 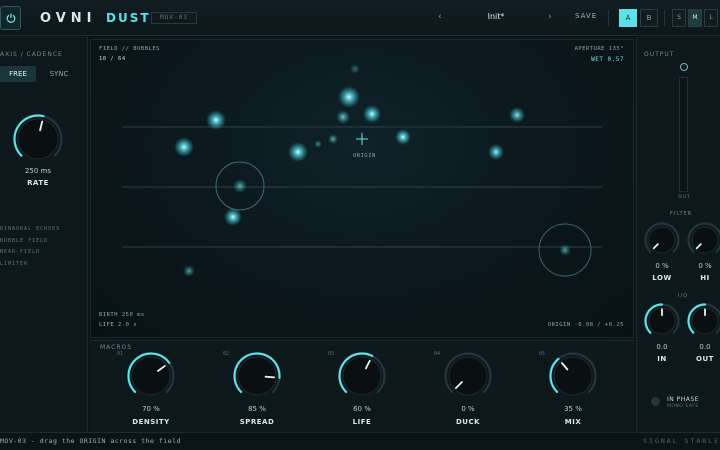 I want to click on product-name: DUST, so click(x=128, y=18).